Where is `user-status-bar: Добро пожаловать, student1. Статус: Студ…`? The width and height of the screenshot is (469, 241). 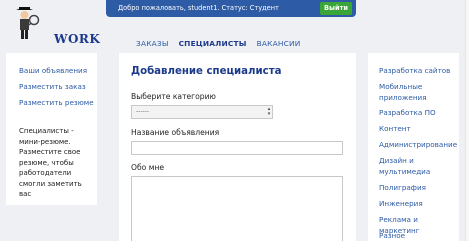
user-status-bar: Добро пожаловать, student1. Статус: Студ… is located at coordinates (231, 8).